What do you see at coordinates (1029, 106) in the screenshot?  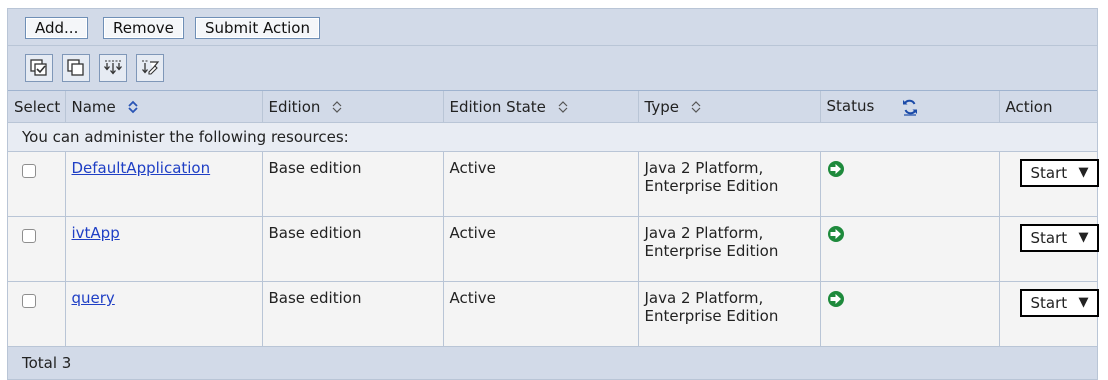 I see `column-label: Action` at bounding box center [1029, 106].